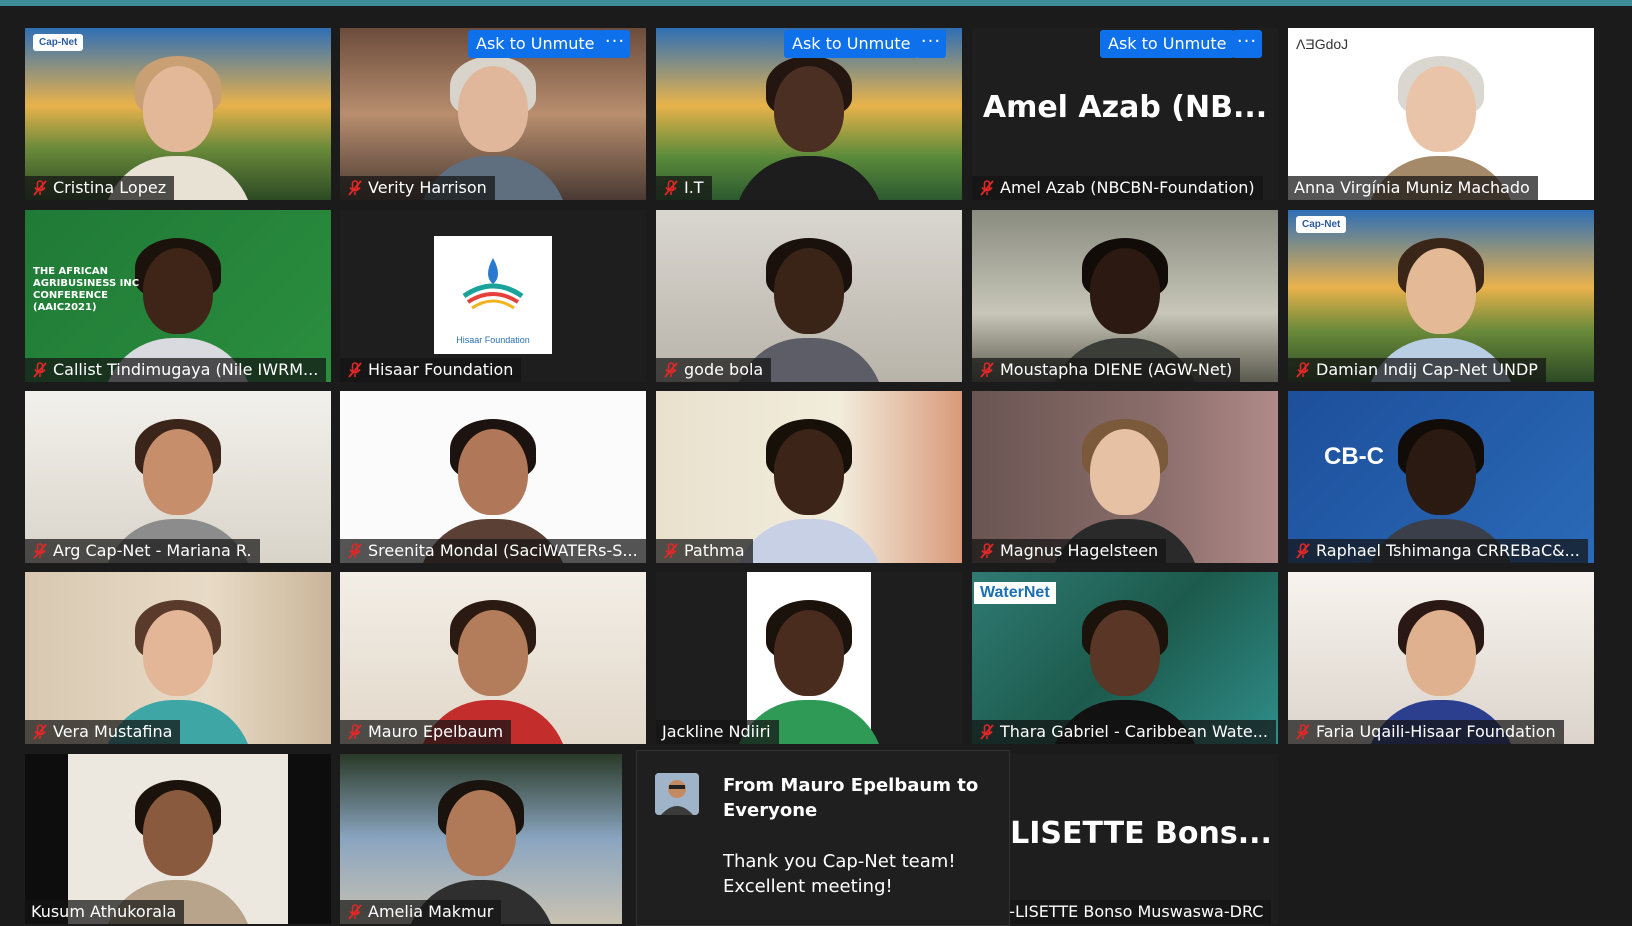 This screenshot has height=926, width=1632. Describe the element at coordinates (816, 3) in the screenshot. I see `accent-bar` at that location.